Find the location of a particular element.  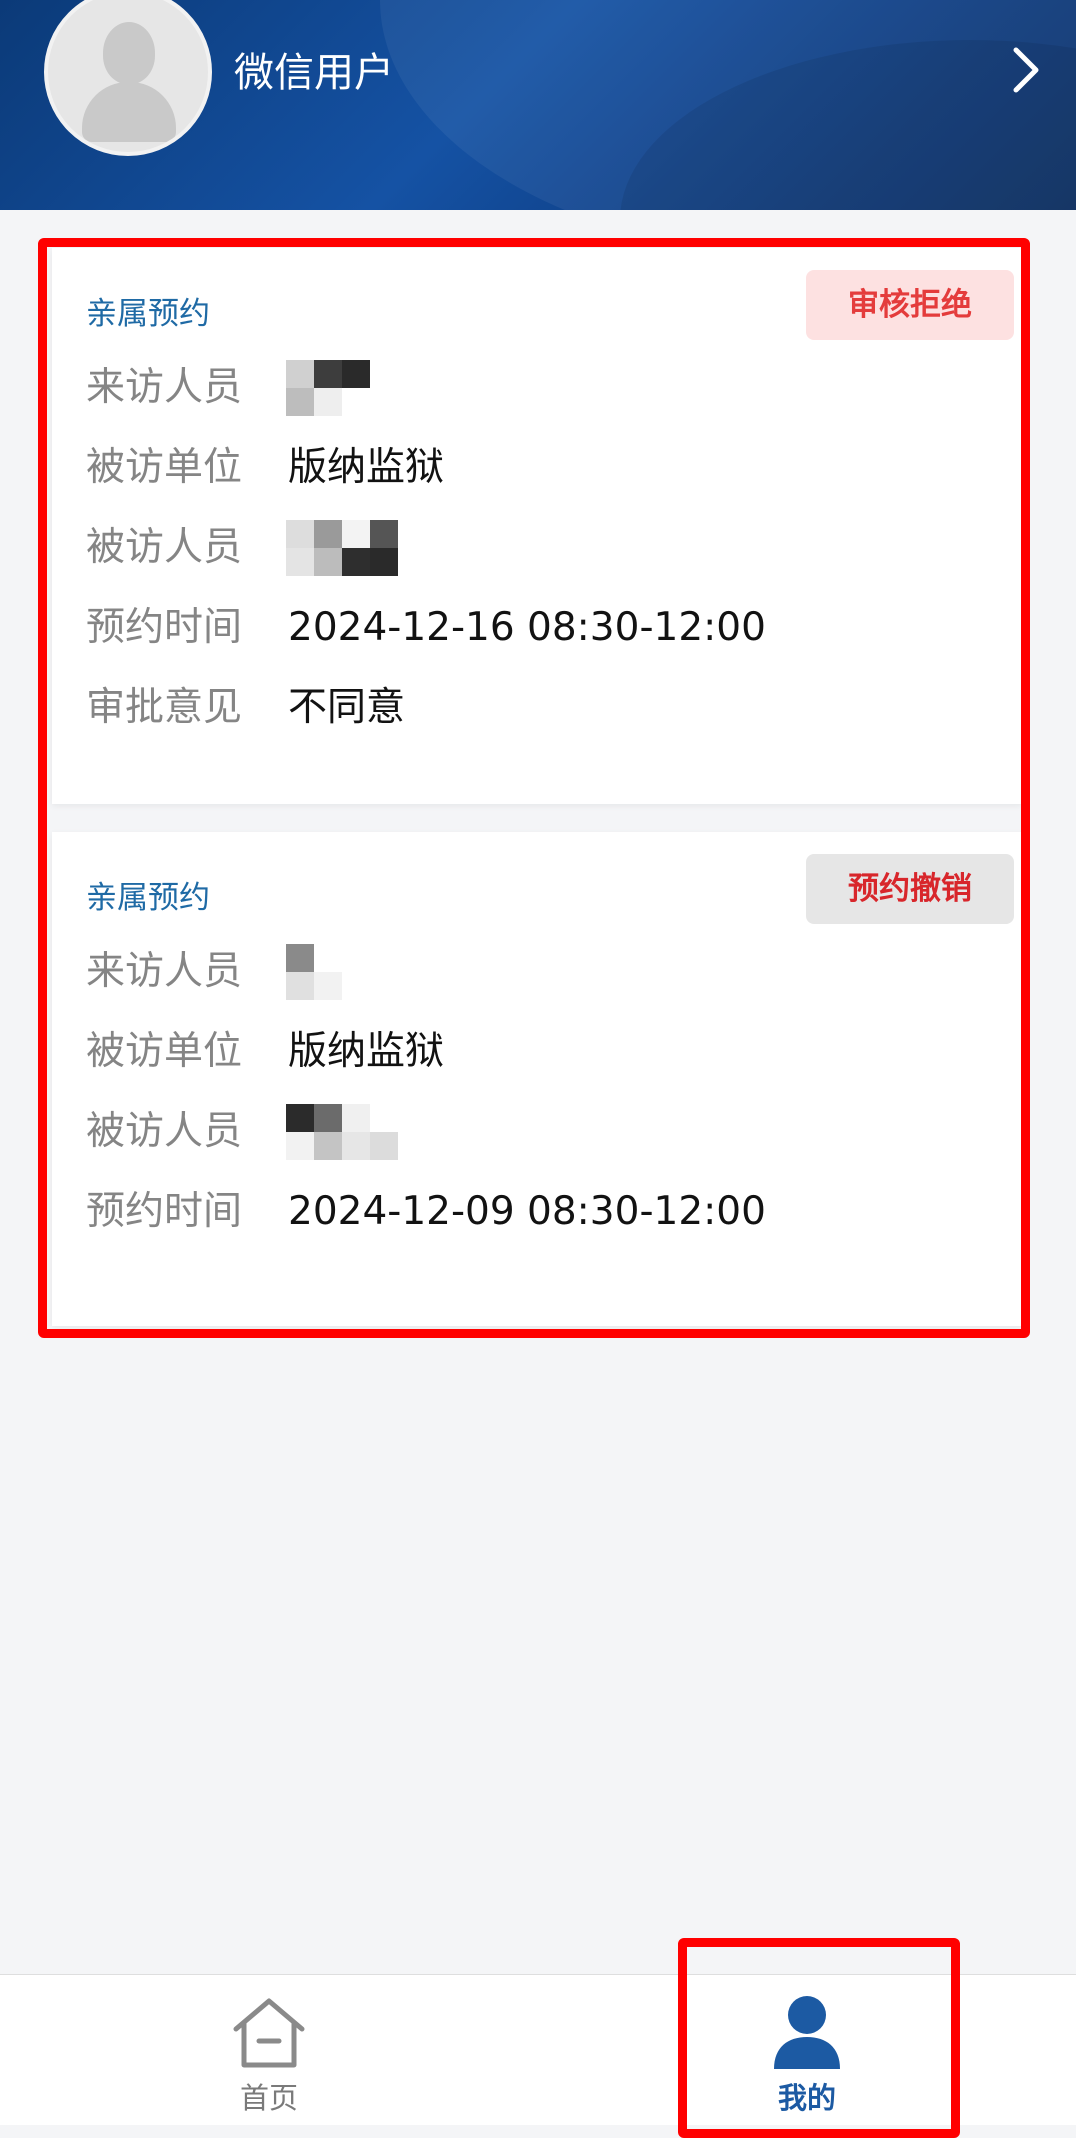

tab-home-label: 首页 is located at coordinates (268, 2098).